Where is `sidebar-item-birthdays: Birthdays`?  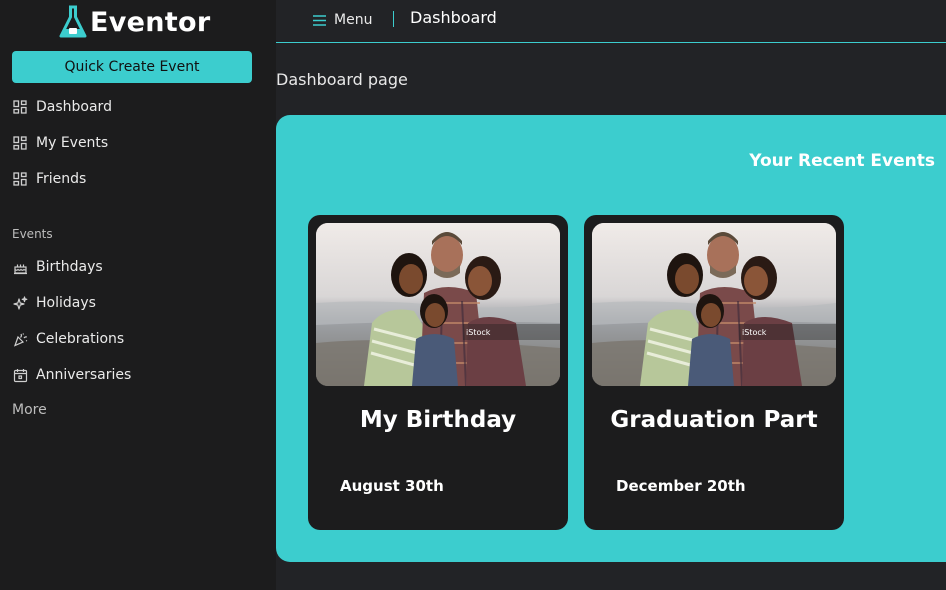 sidebar-item-birthdays: Birthdays is located at coordinates (57, 267).